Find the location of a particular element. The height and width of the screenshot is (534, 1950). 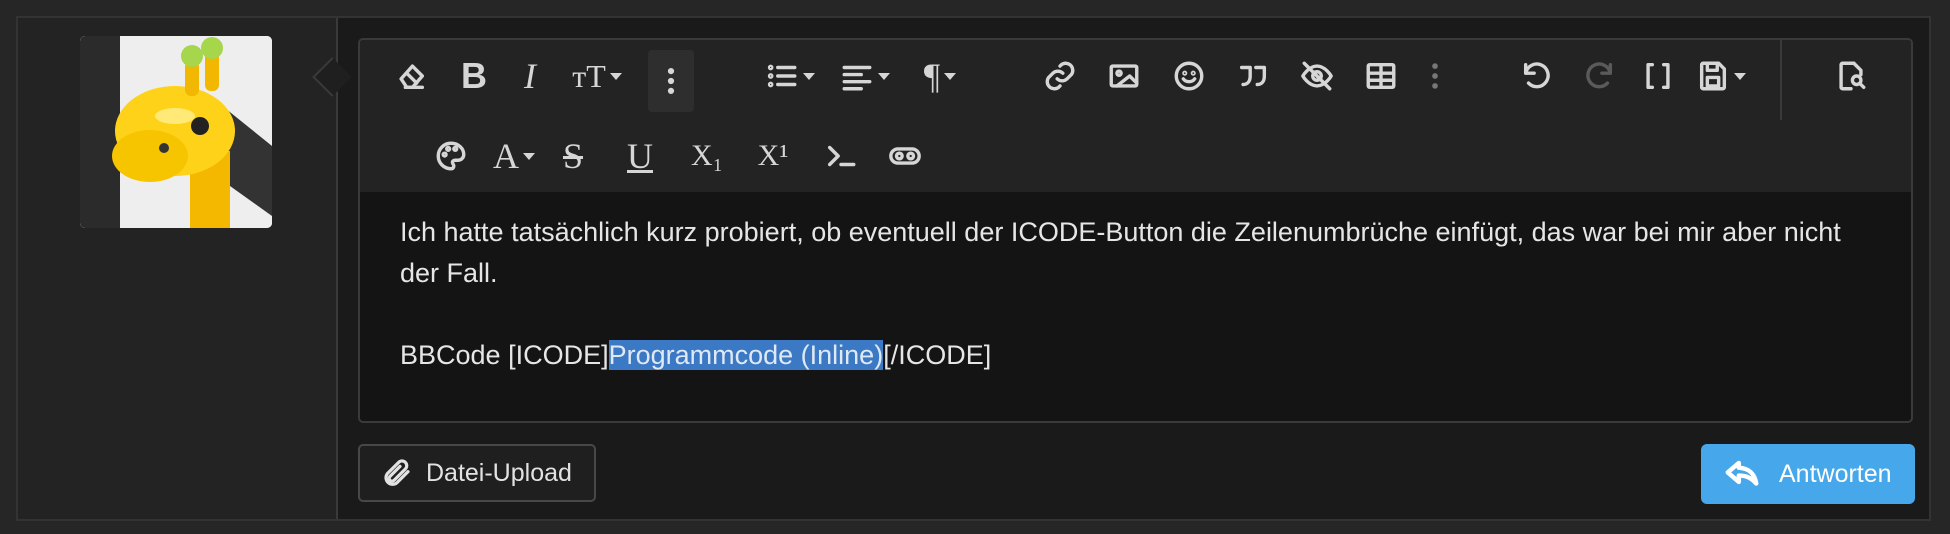

save-icon is located at coordinates (1721, 76).